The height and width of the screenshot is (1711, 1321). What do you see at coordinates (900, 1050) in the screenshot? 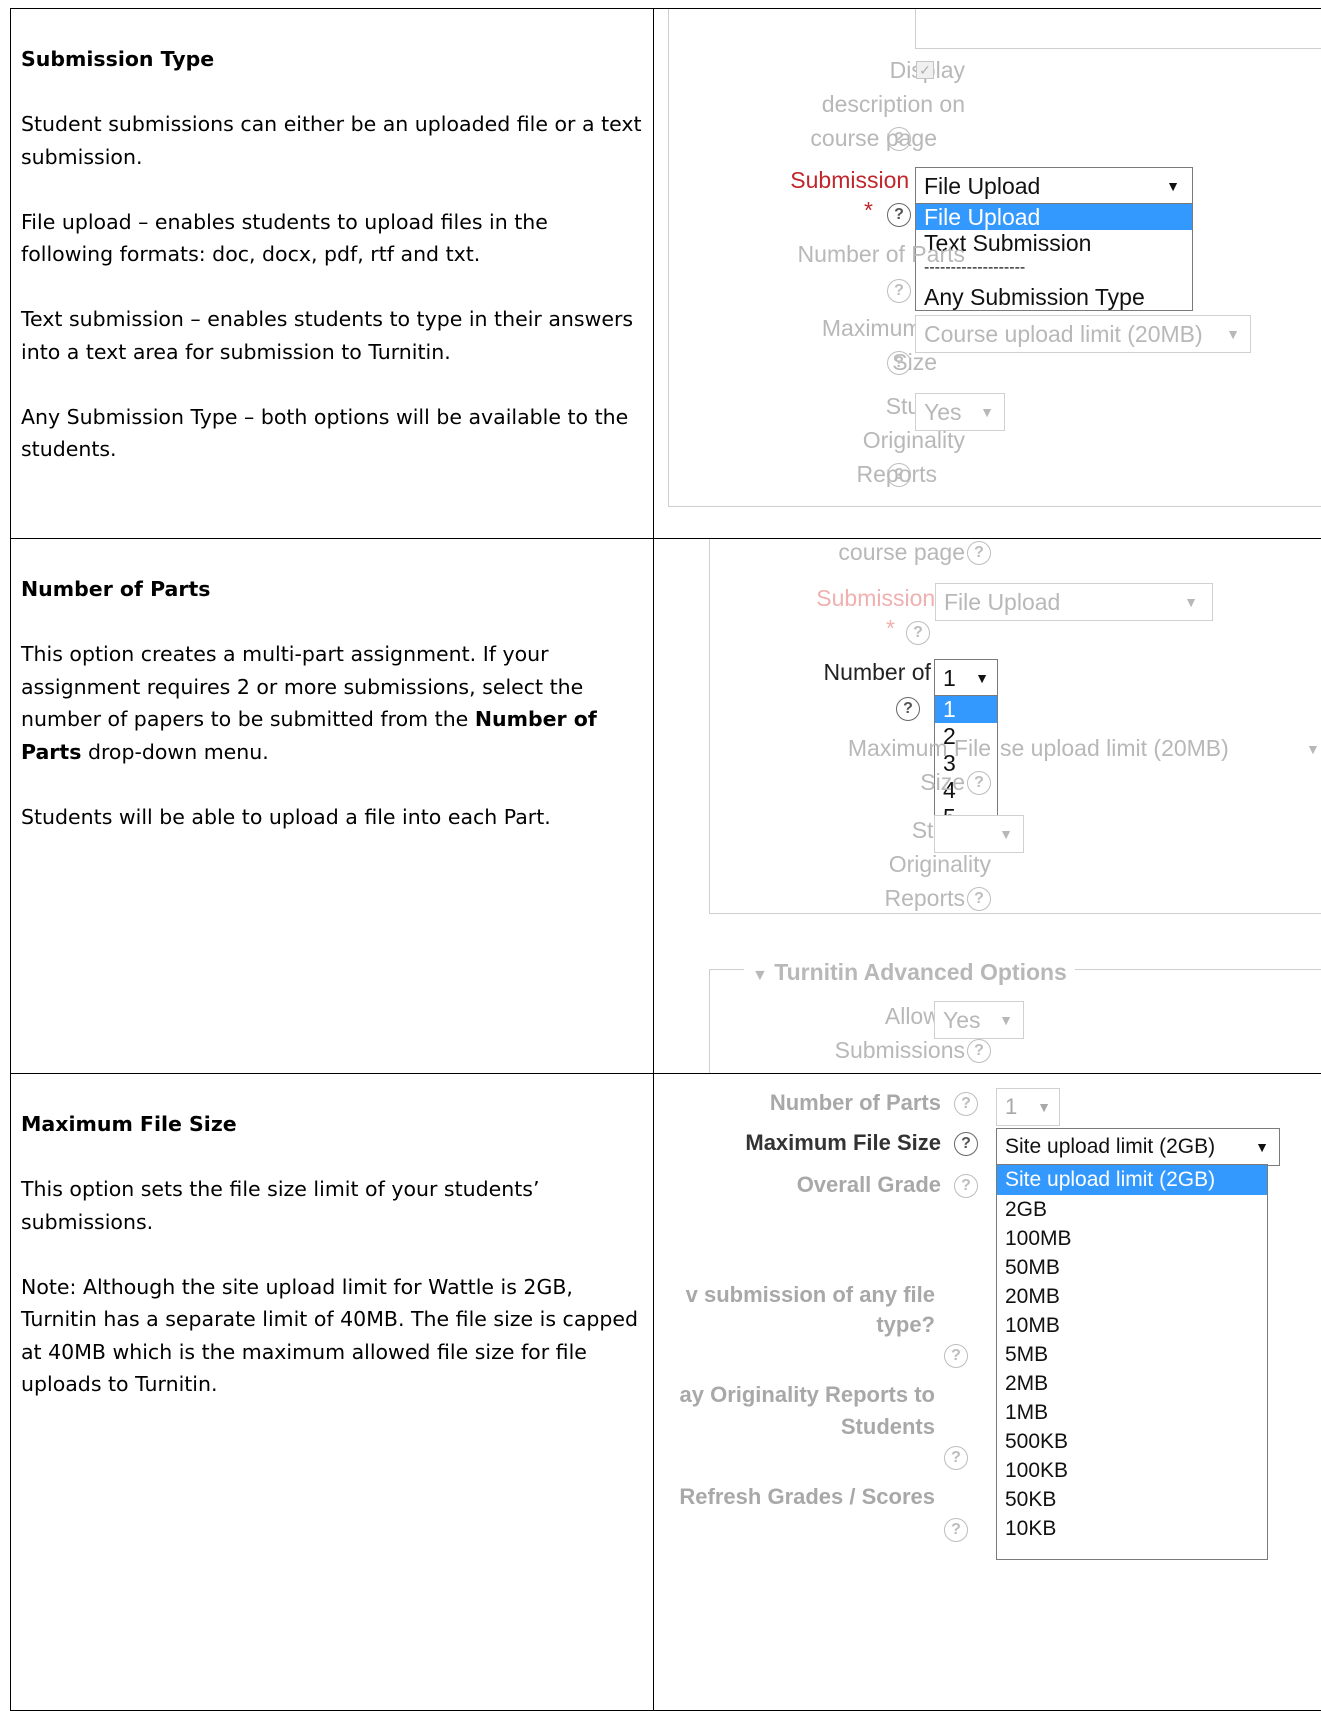
I see `late-submissions-label-2: Submissions` at bounding box center [900, 1050].